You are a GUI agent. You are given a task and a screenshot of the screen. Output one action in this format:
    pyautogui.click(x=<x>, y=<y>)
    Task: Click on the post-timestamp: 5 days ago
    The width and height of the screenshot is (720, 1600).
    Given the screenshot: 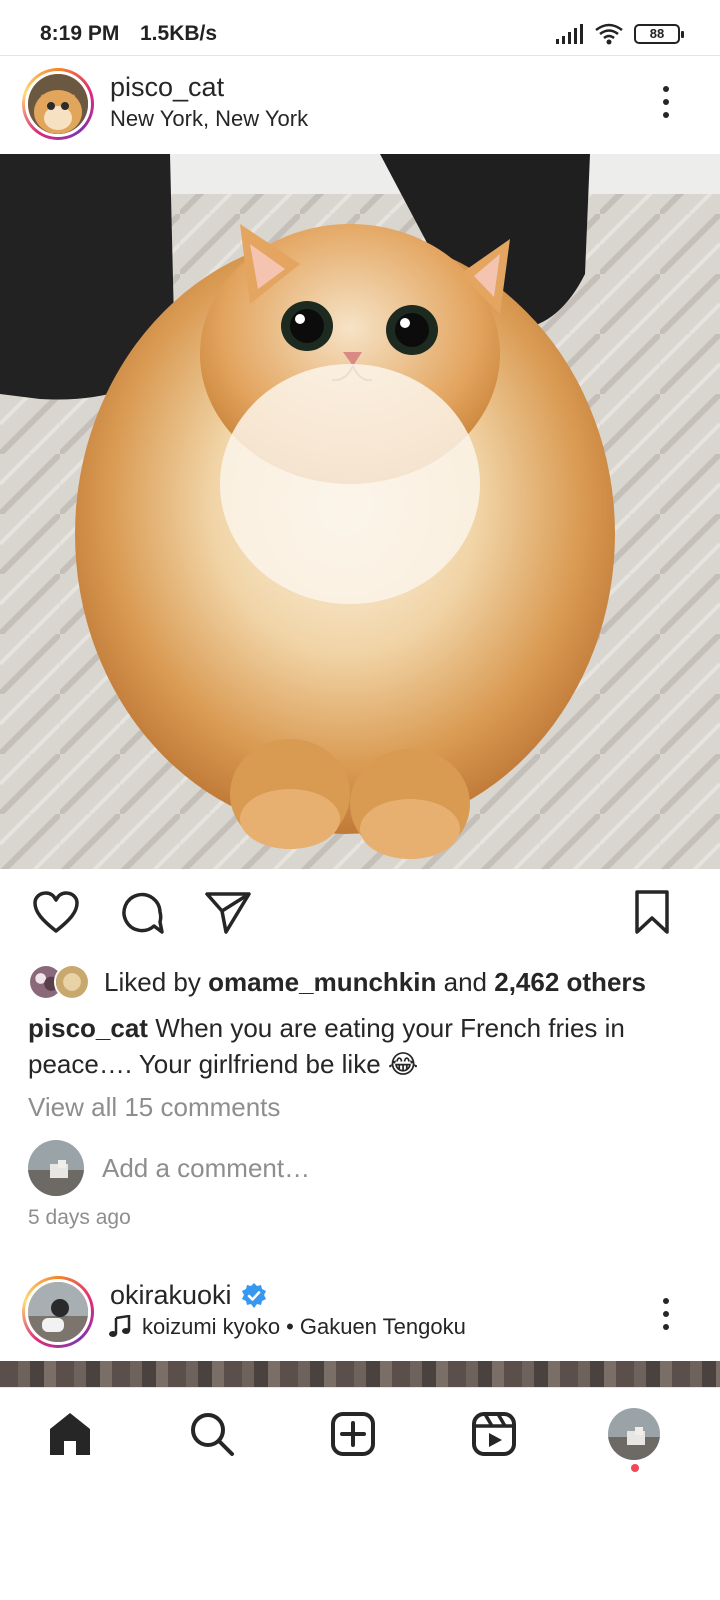 What is the action you would take?
    pyautogui.click(x=79, y=1217)
    